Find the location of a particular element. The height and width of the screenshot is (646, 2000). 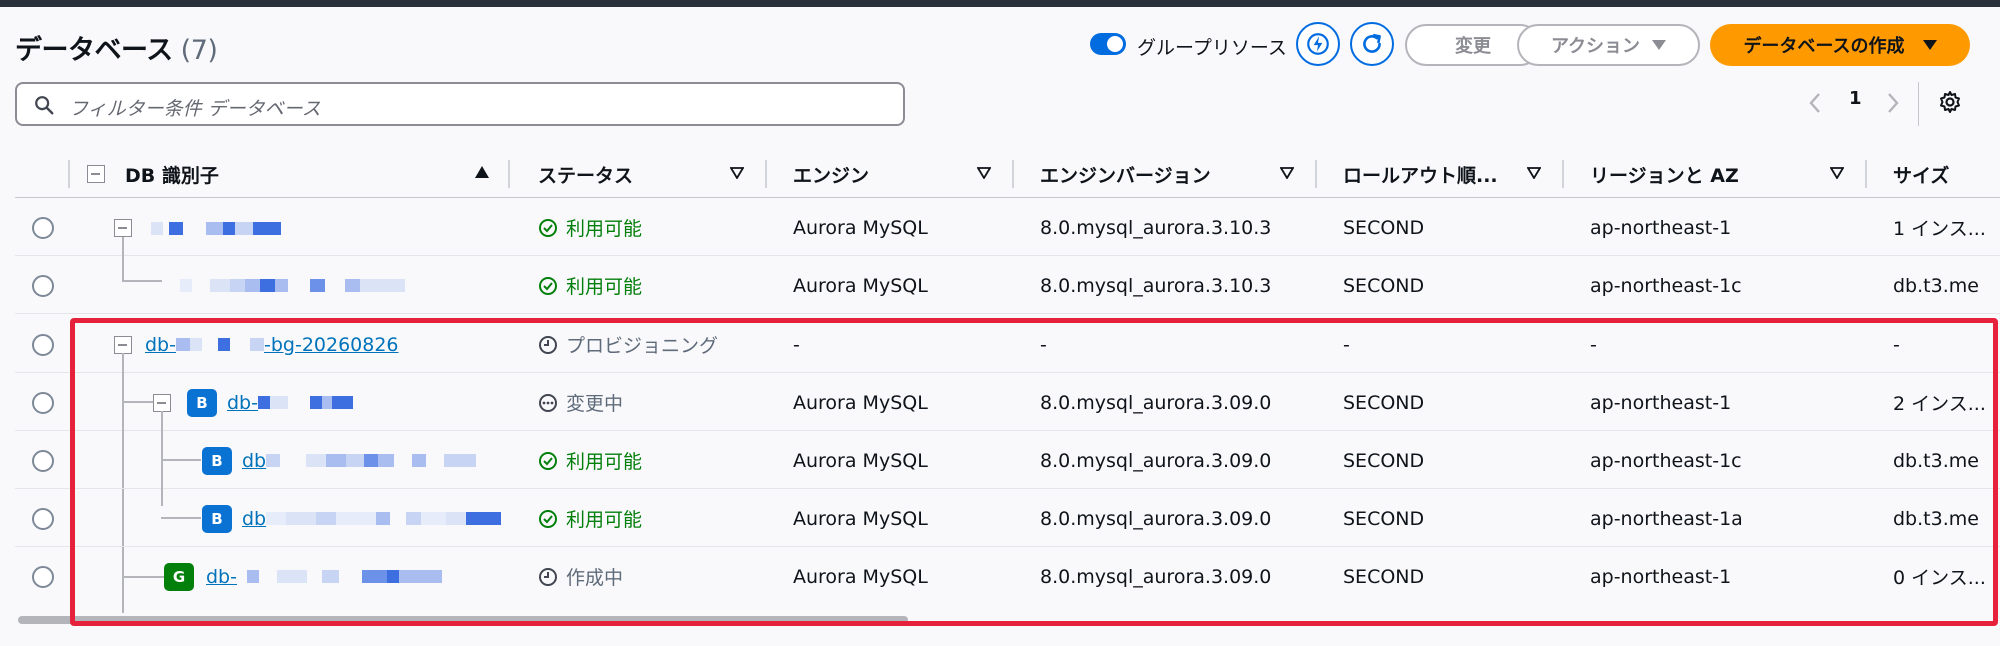

toggle-knob is located at coordinates (1115, 44).